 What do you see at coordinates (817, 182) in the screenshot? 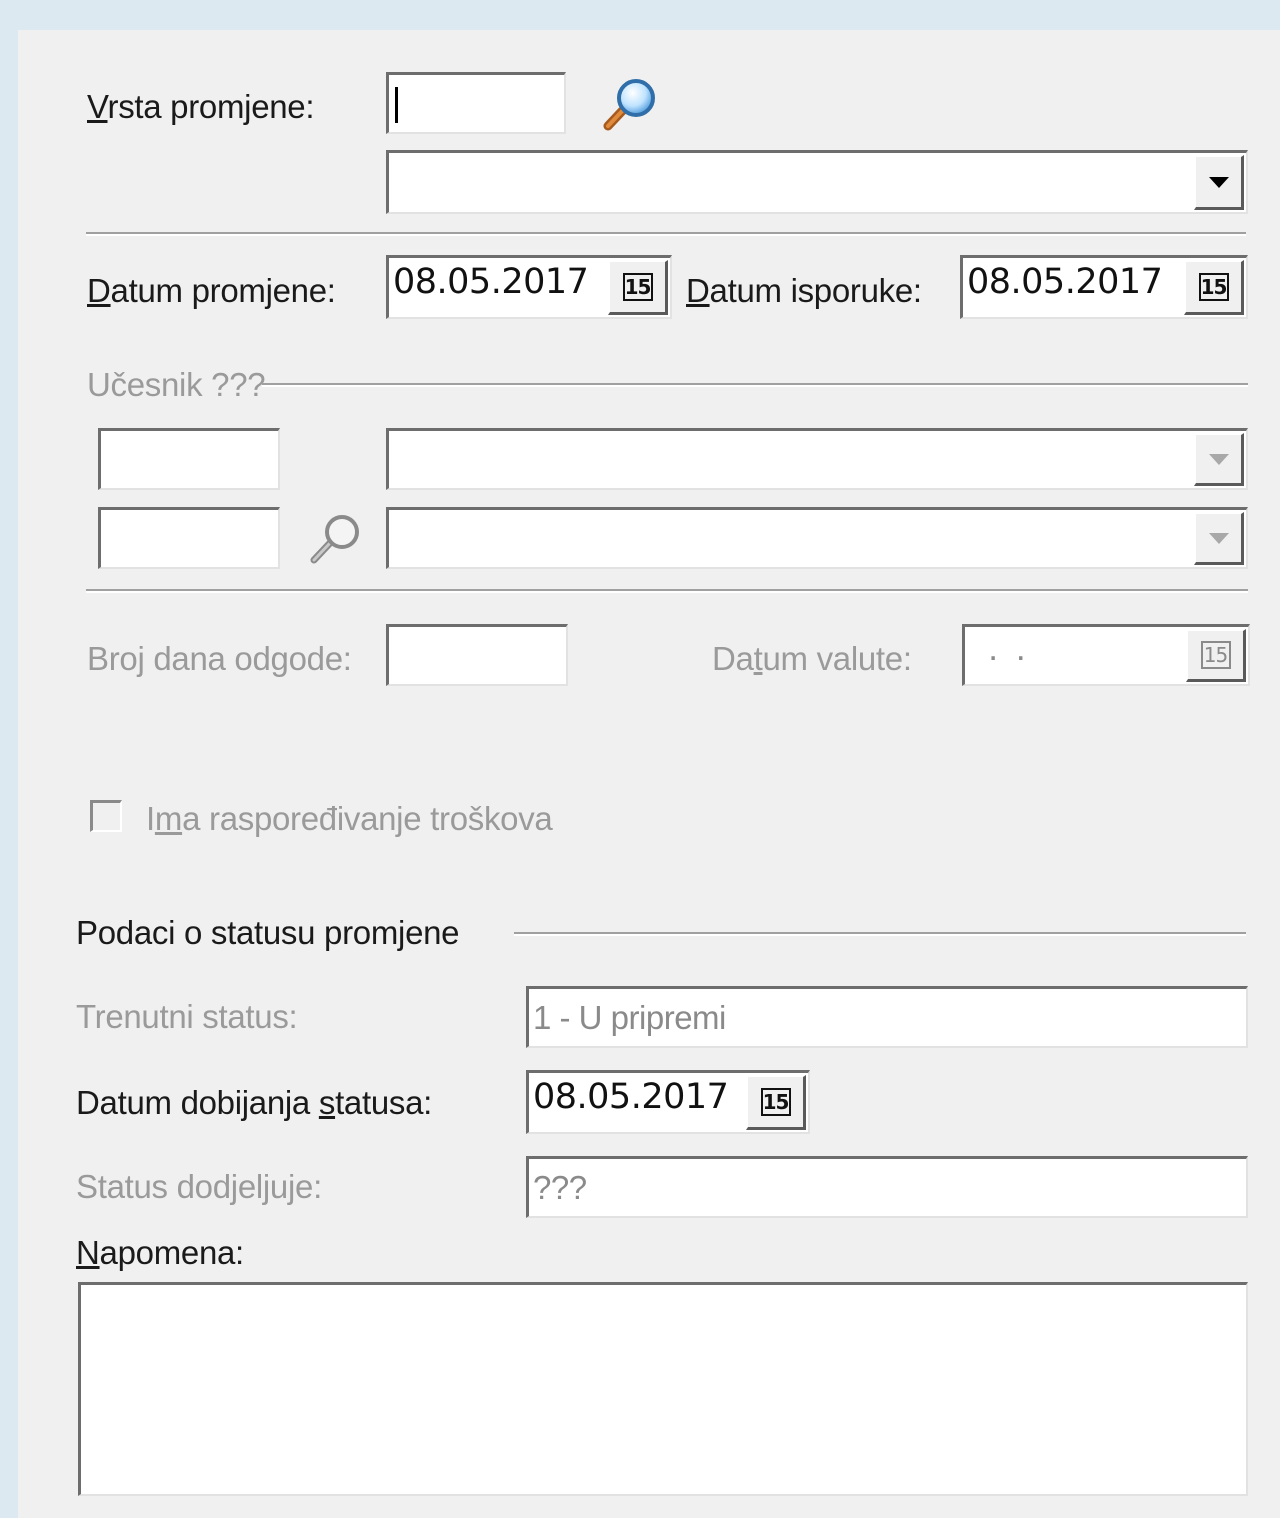
I see `vrsta-promjene-select` at bounding box center [817, 182].